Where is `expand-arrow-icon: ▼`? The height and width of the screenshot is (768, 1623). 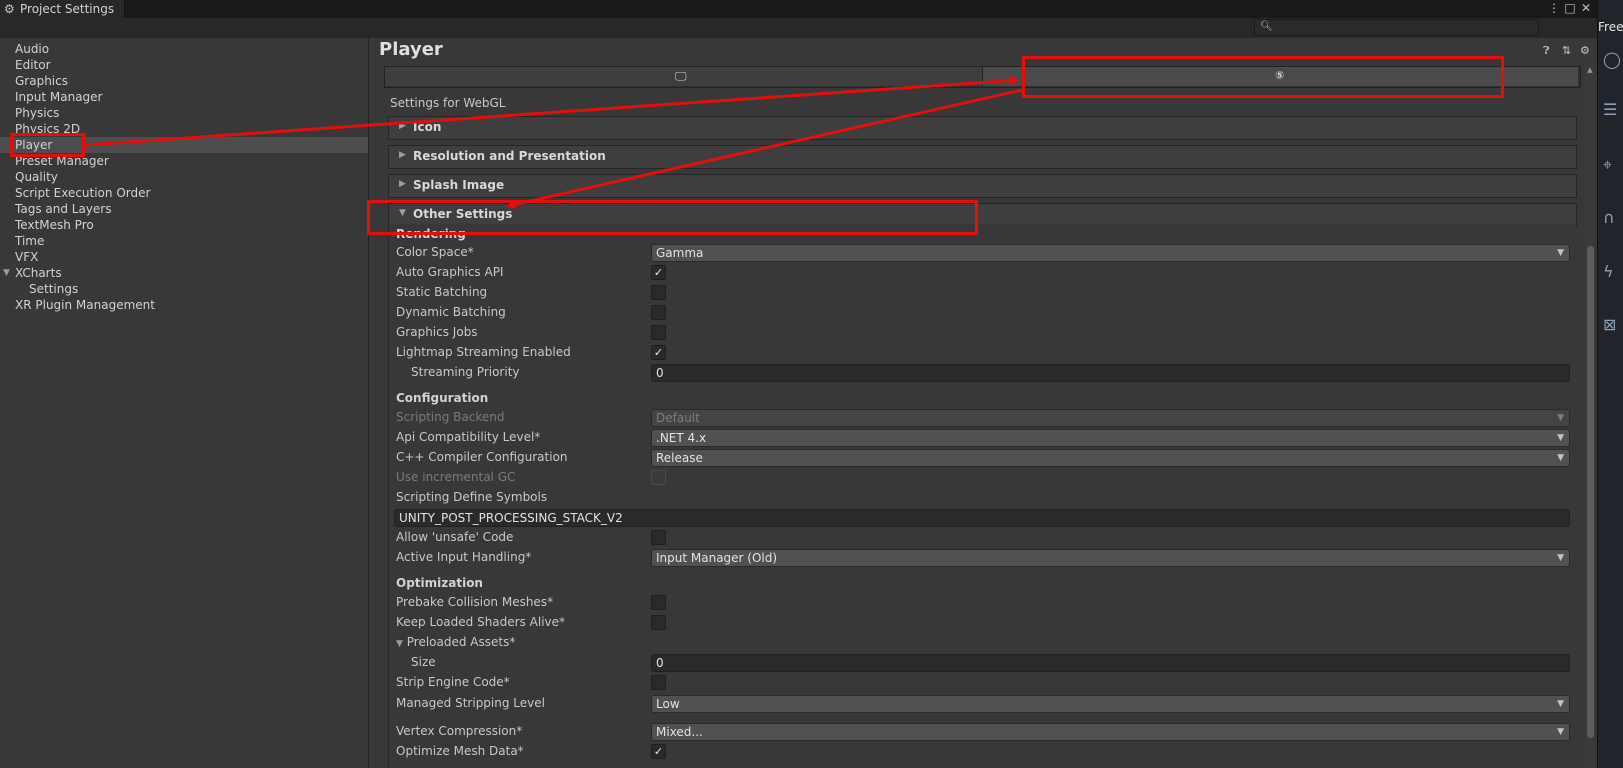
expand-arrow-icon: ▼ is located at coordinates (6, 273).